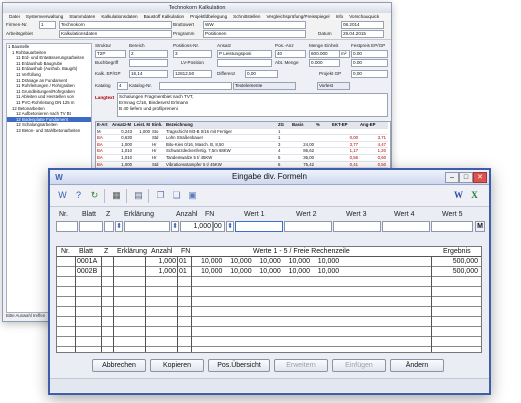  What do you see at coordinates (47, 25) in the screenshot?
I see `firmen-number-field: 1` at bounding box center [47, 25].